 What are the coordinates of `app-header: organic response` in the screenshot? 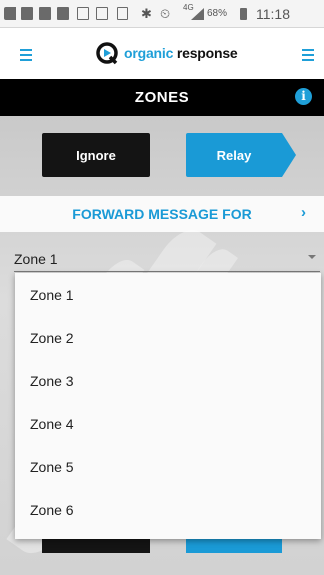 It's located at (162, 53).